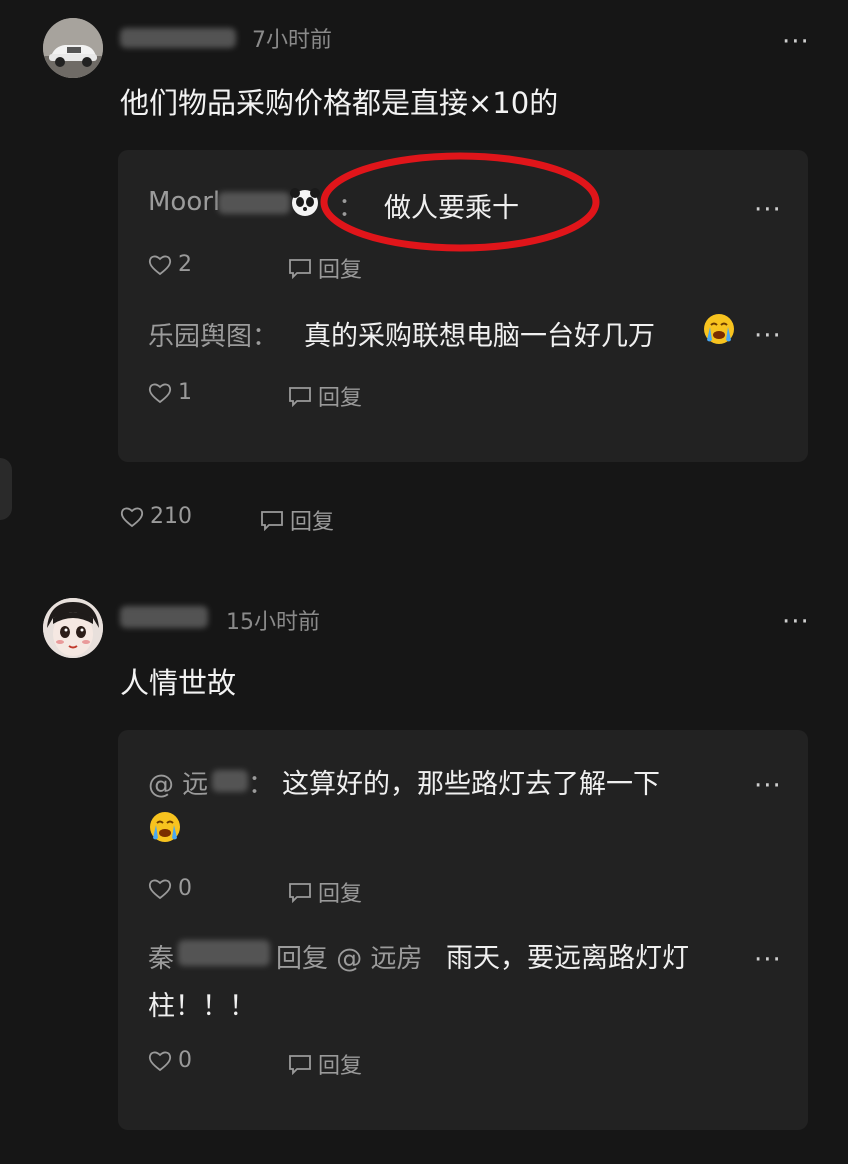 The width and height of the screenshot is (848, 1164). Describe the element at coordinates (185, 392) in the screenshot. I see `like-count: 1` at that location.